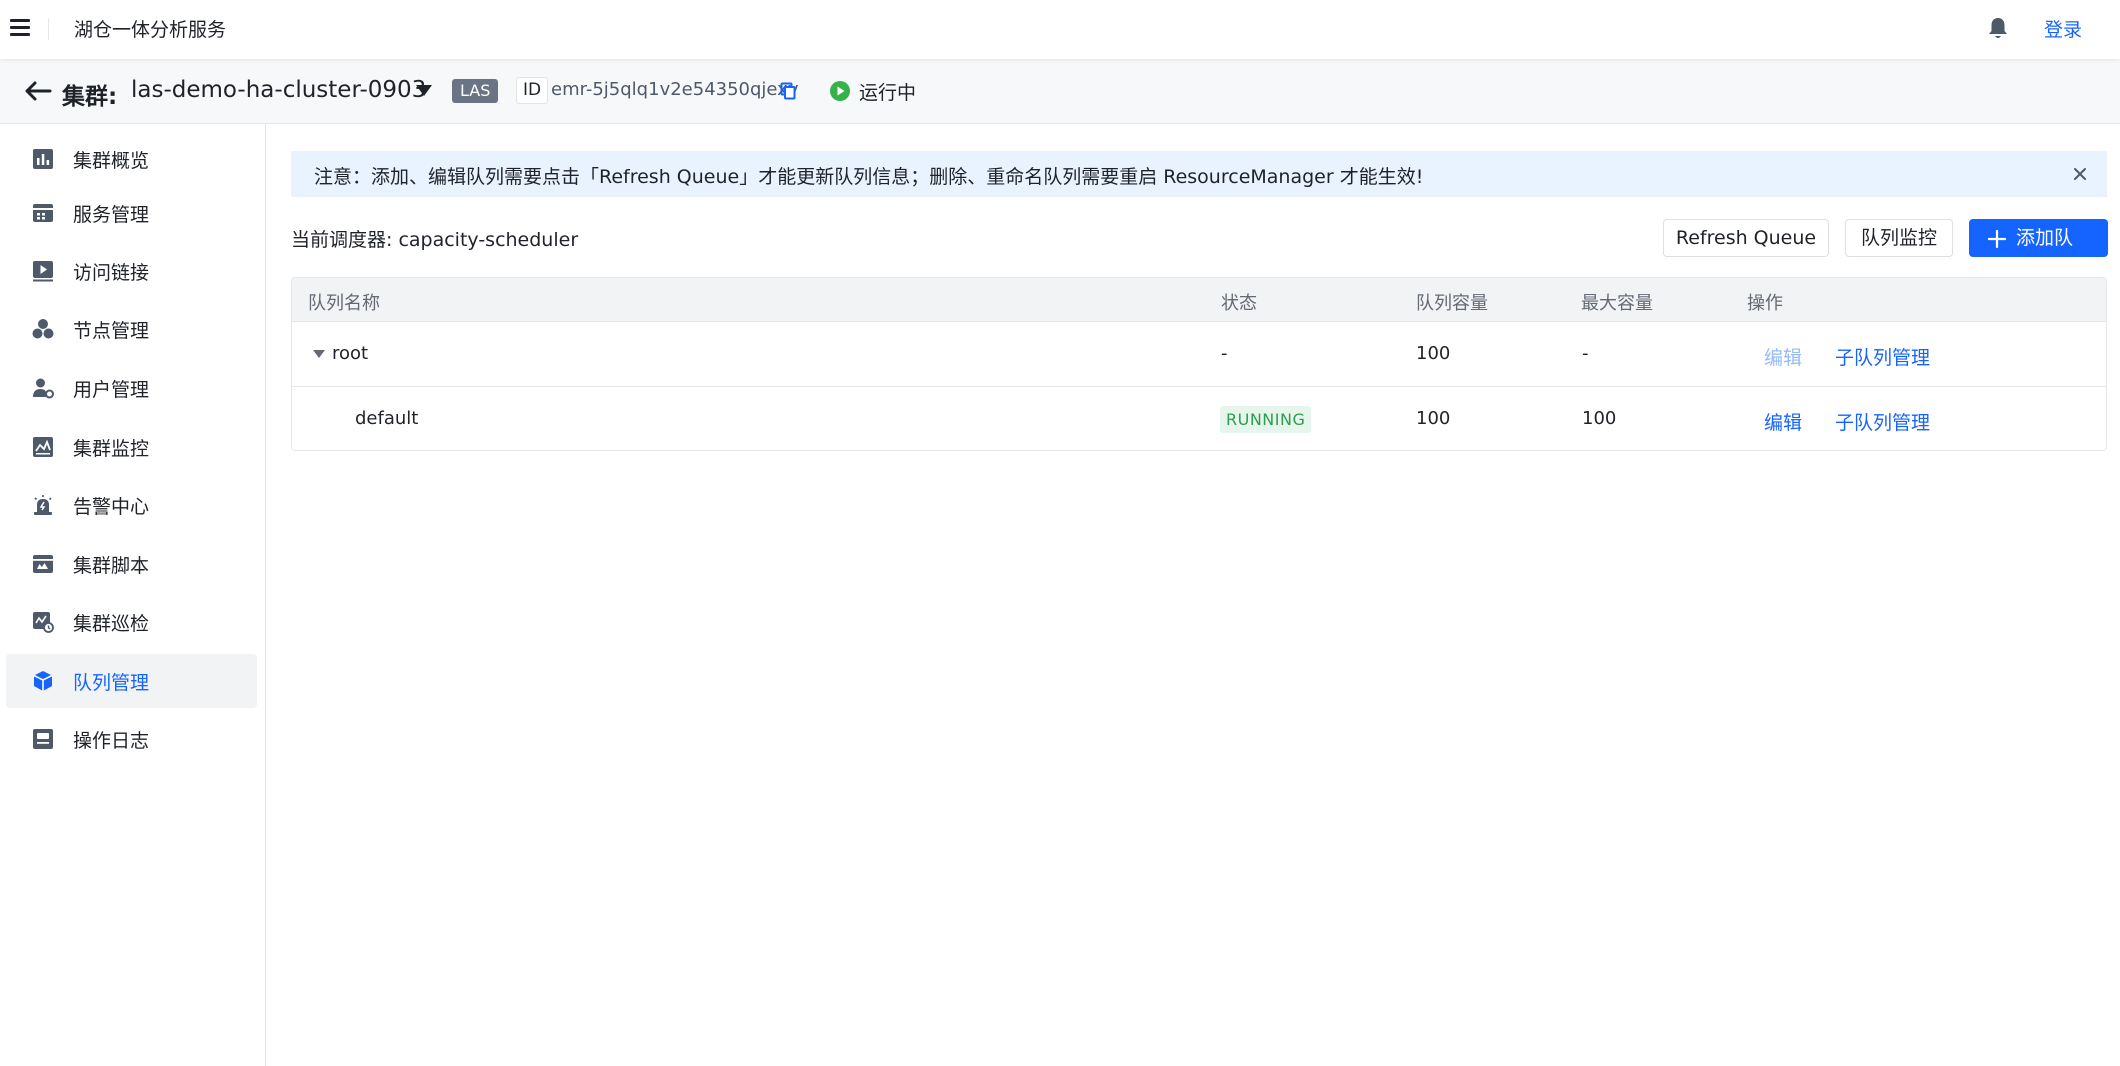 The height and width of the screenshot is (1066, 2120). What do you see at coordinates (43, 388) in the screenshot?
I see `user-gear-icon` at bounding box center [43, 388].